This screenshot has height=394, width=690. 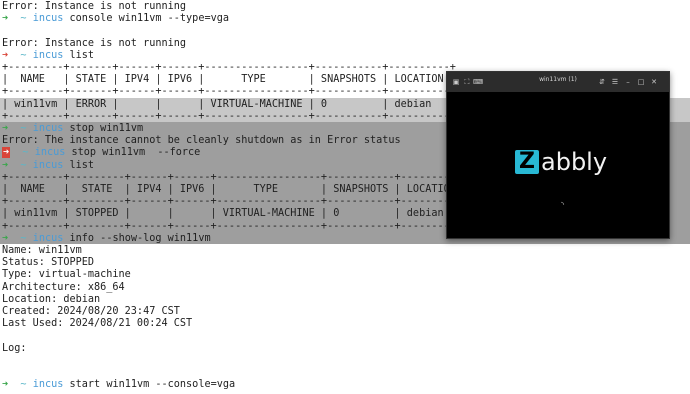 What do you see at coordinates (574, 162) in the screenshot?
I see `zabbly-logo-text: abbly` at bounding box center [574, 162].